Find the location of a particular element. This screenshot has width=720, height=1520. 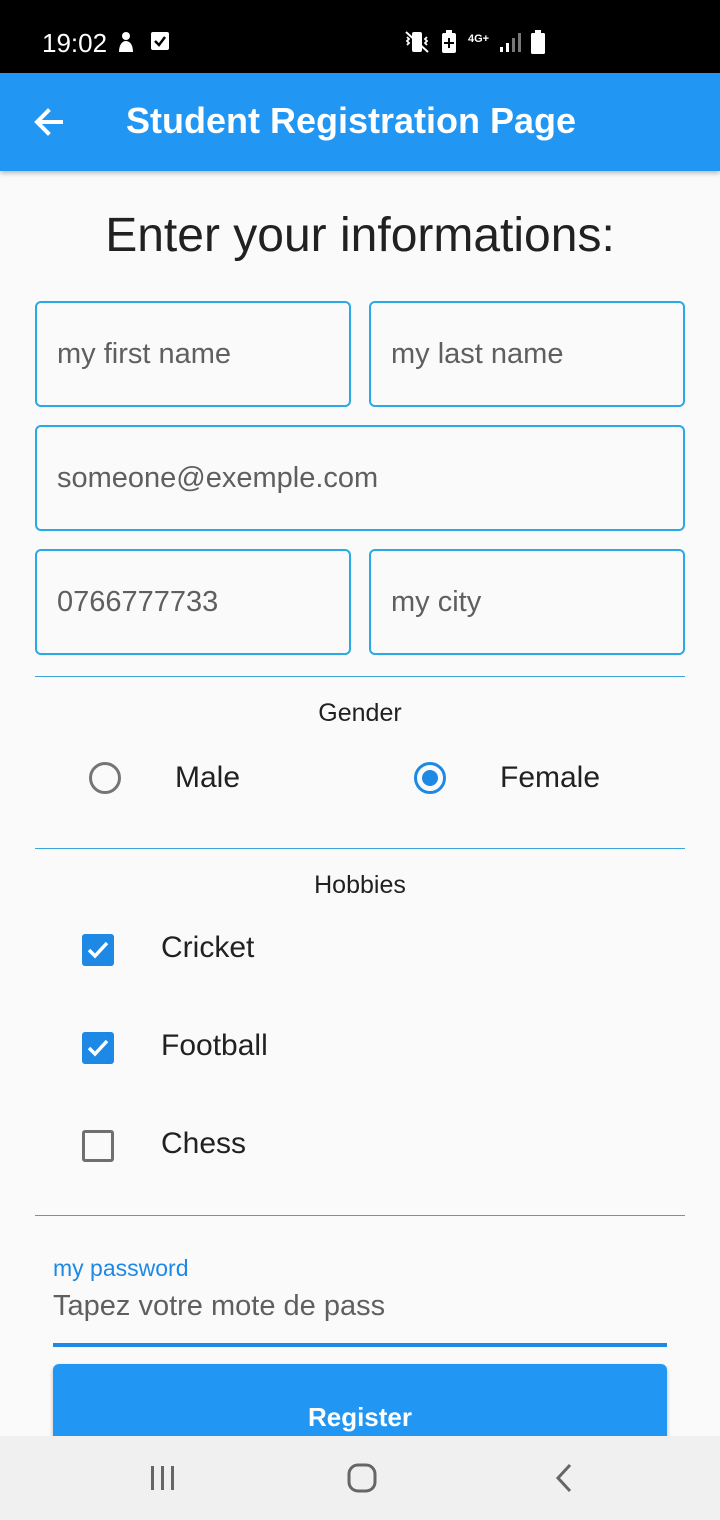

status-icons-left is located at coordinates (143, 42).